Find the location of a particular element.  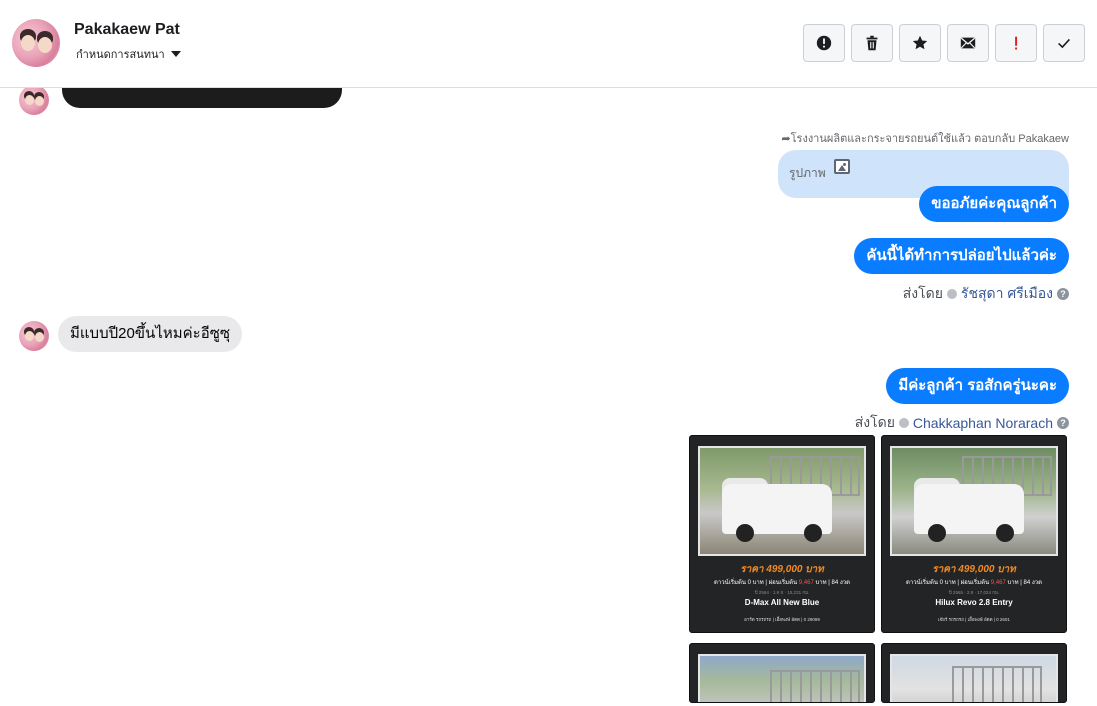

sent-by-label: ส่งโดย Chakkaphan Norarach ? is located at coordinates (962, 423).